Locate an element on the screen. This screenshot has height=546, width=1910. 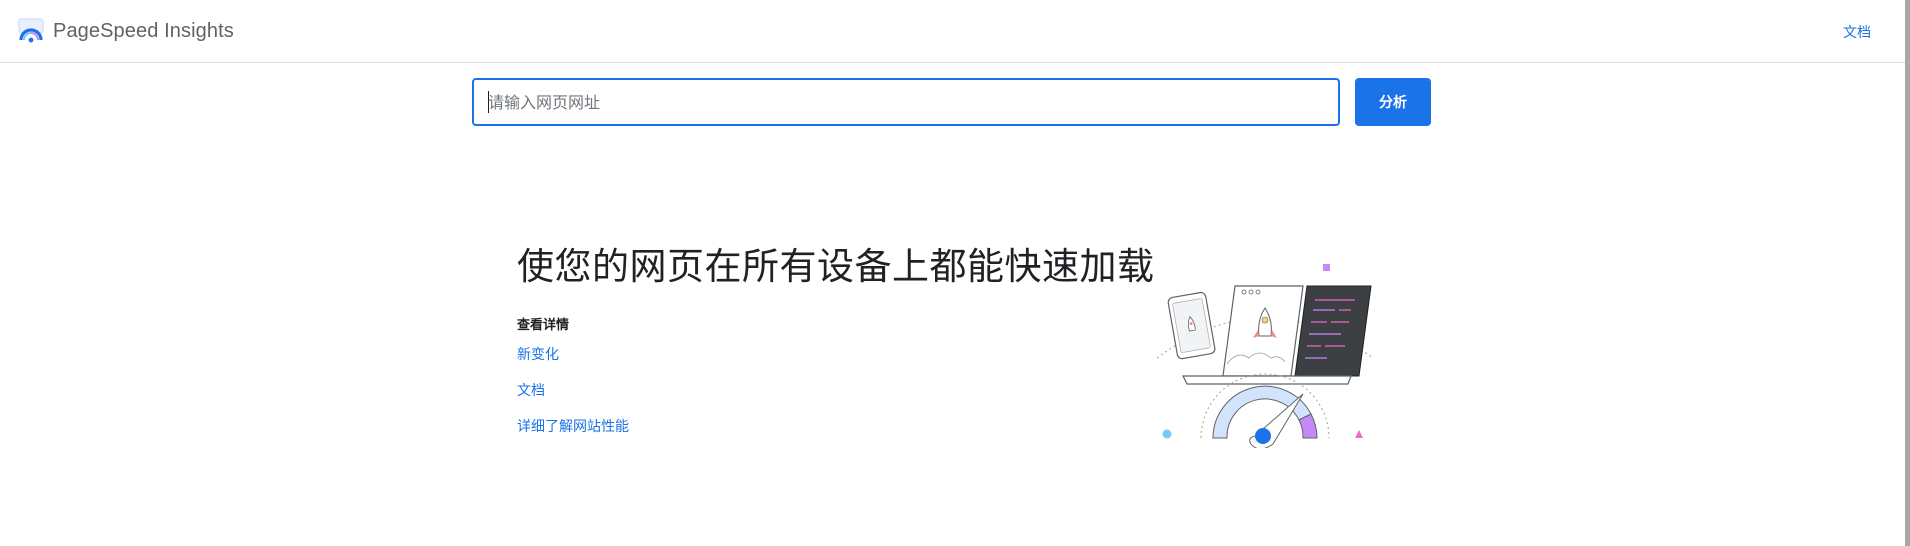
docs-link: 文档 is located at coordinates (531, 390).